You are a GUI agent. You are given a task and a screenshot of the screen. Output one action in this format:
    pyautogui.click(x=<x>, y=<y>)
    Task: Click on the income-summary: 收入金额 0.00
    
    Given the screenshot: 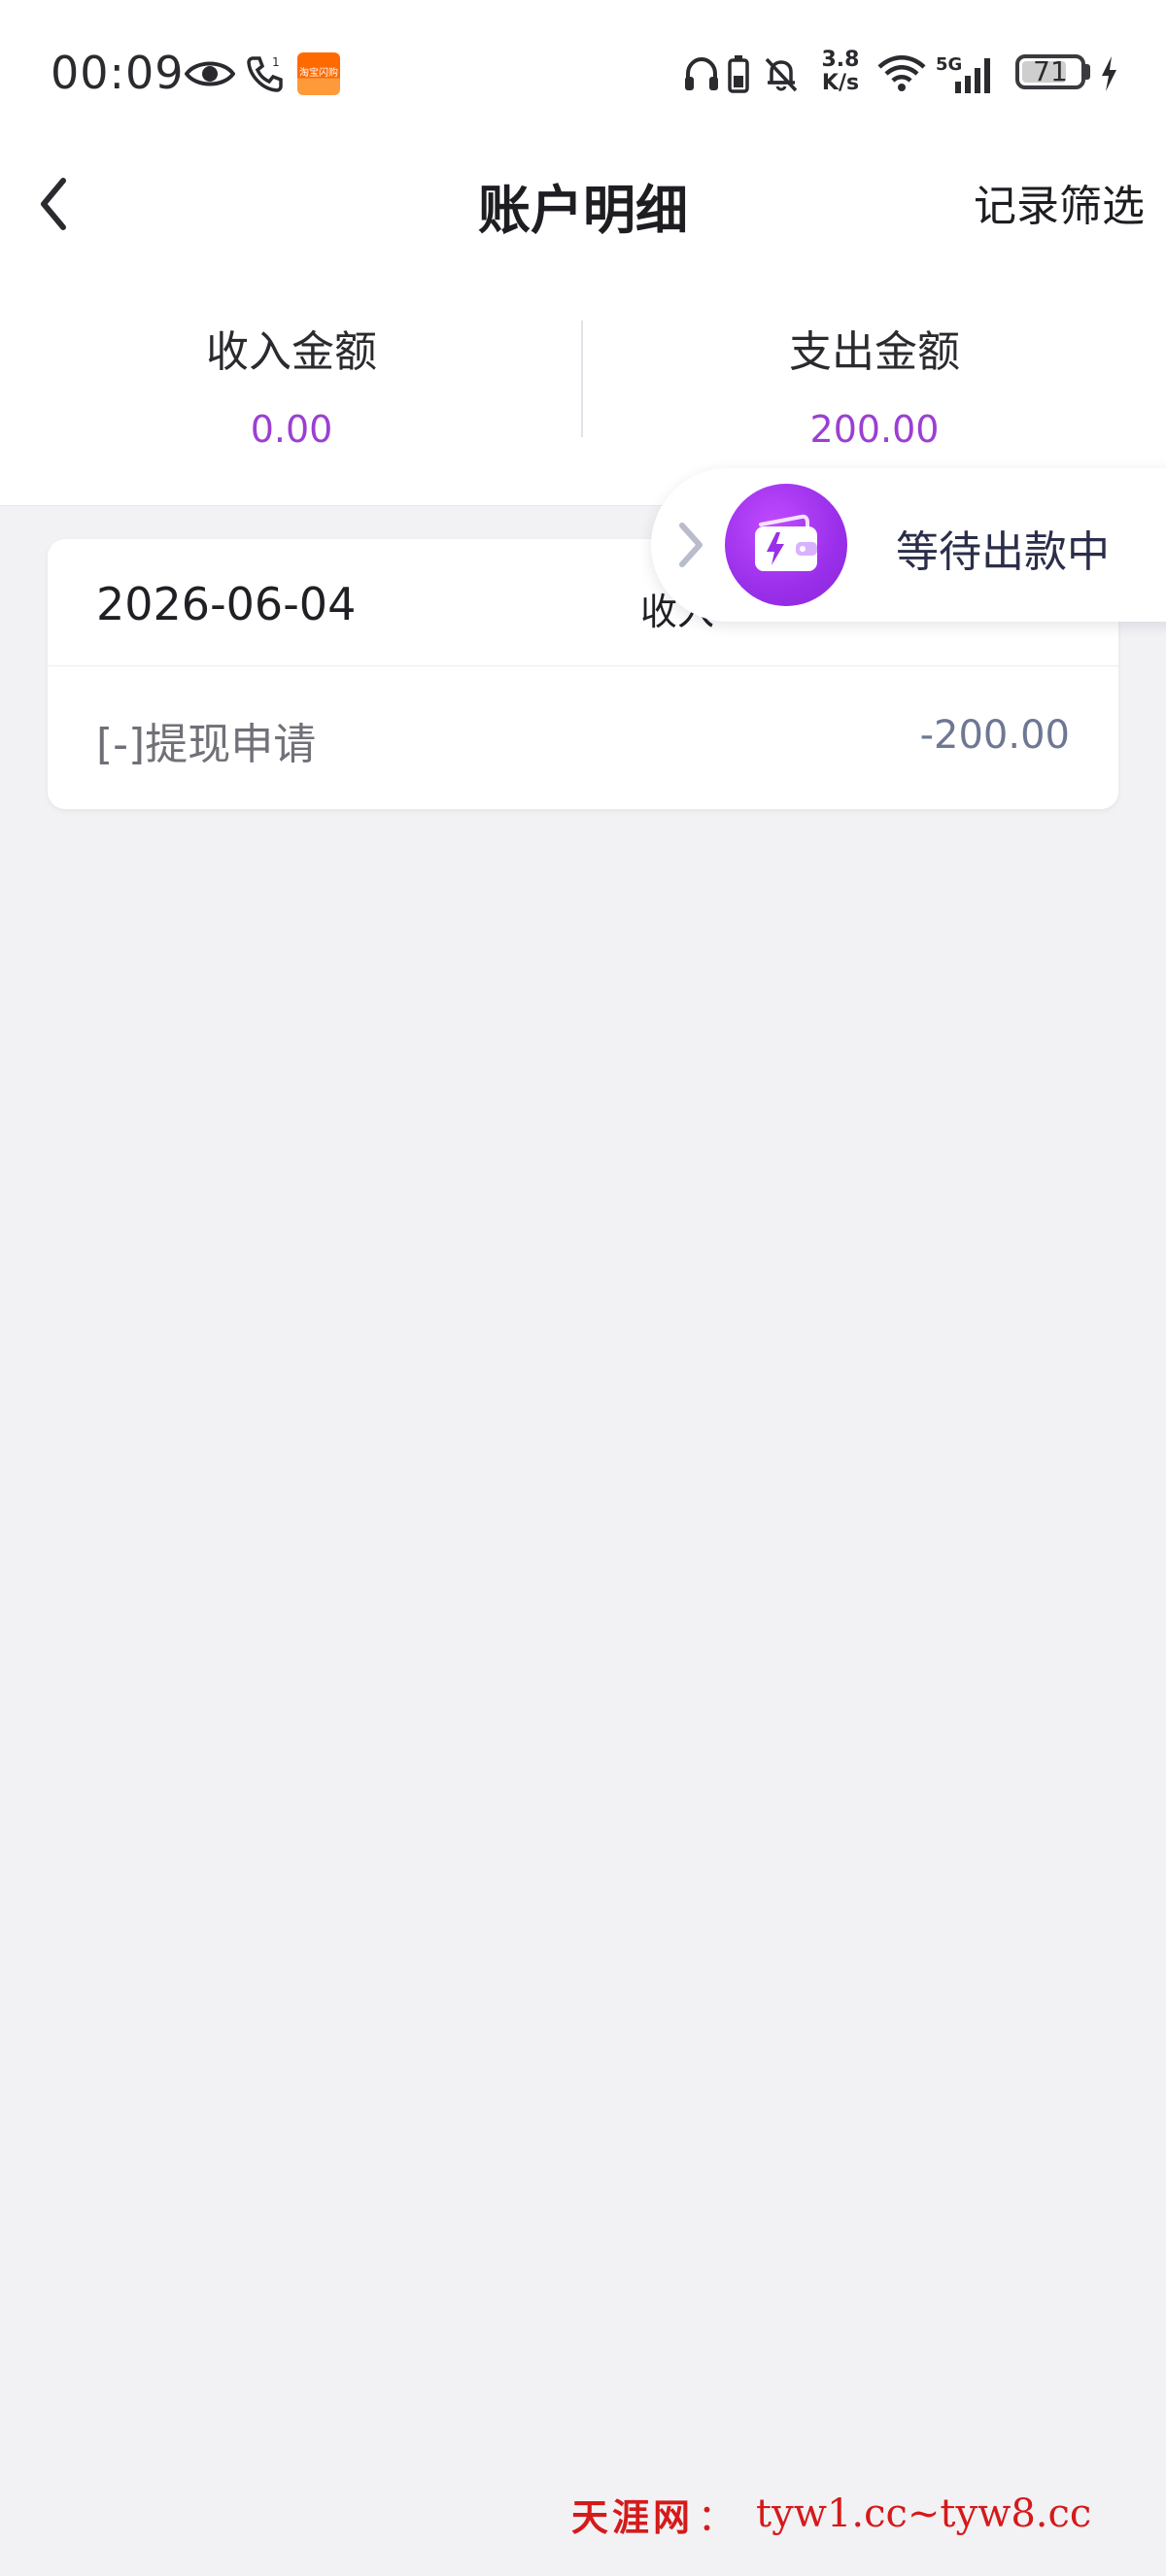 What is the action you would take?
    pyautogui.click(x=291, y=388)
    